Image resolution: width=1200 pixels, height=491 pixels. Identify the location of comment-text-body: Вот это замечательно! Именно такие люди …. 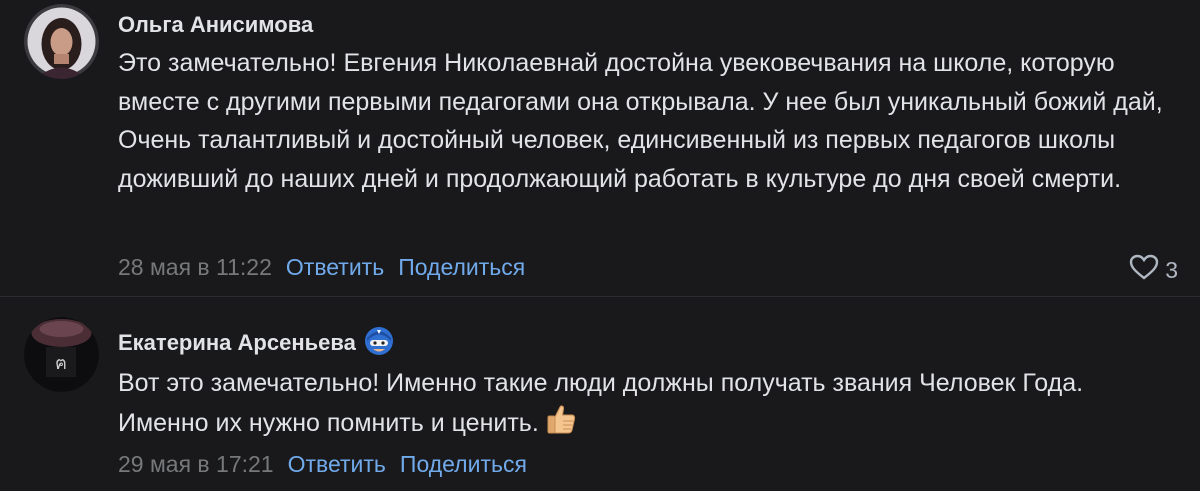
(601, 403).